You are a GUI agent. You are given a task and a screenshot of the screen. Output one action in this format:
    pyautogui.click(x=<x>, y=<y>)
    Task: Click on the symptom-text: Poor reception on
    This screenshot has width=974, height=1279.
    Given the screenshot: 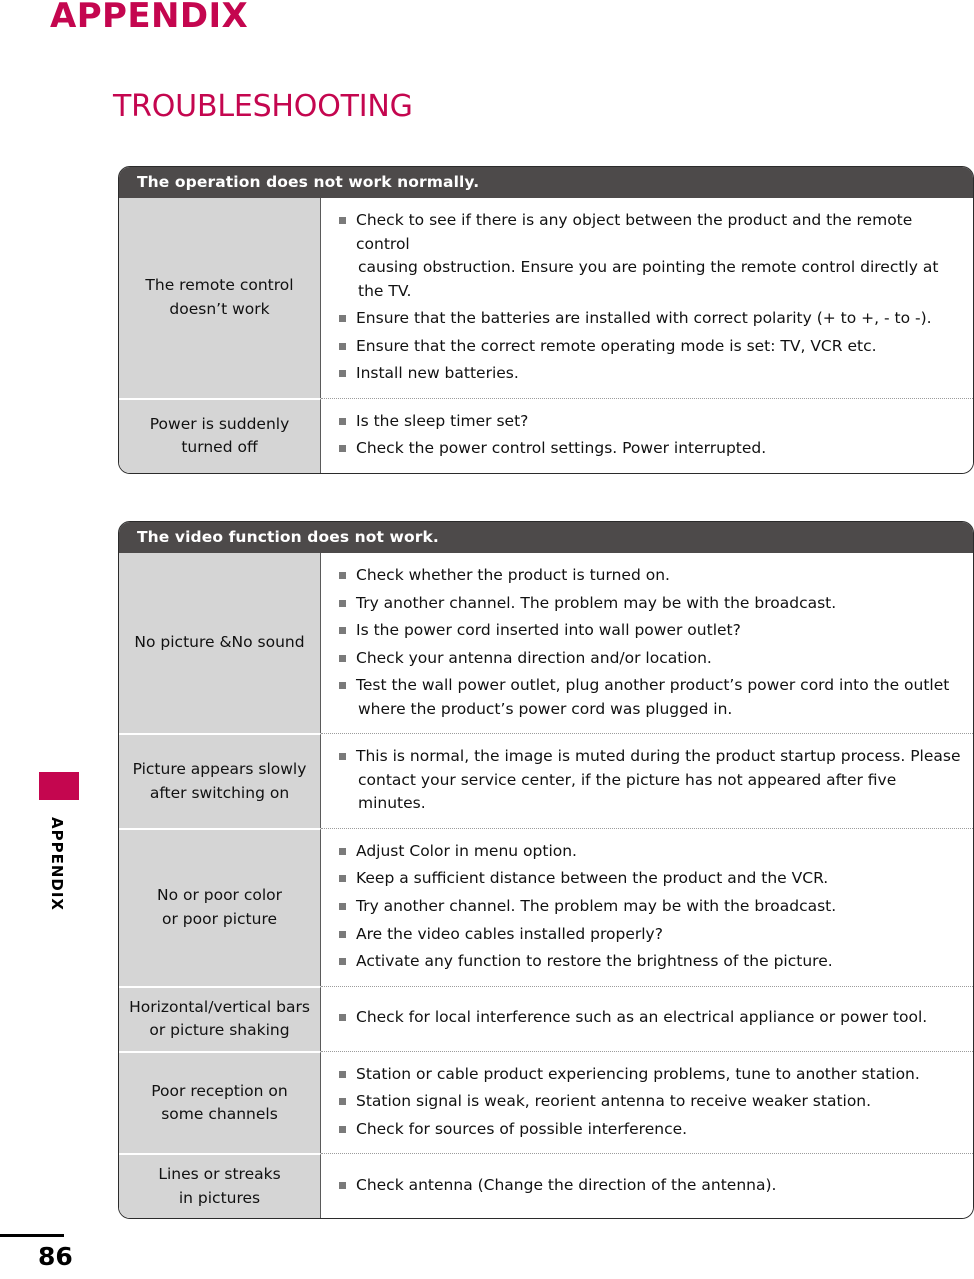 What is the action you would take?
    pyautogui.click(x=219, y=1090)
    